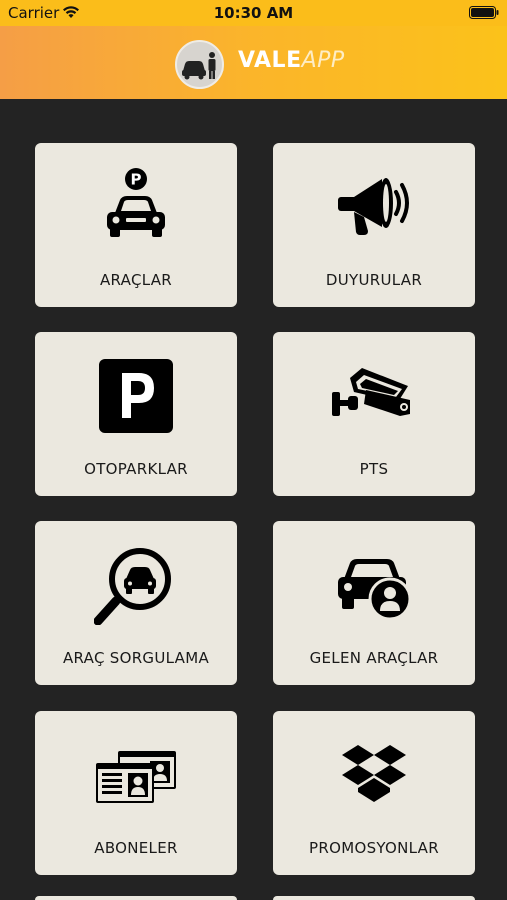  What do you see at coordinates (136, 280) in the screenshot?
I see `menu-tile-label: ARAÇLAR` at bounding box center [136, 280].